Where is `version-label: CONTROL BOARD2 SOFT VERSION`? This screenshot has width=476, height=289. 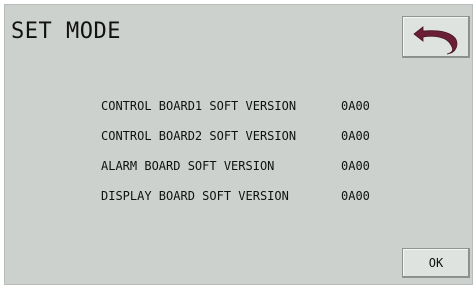 version-label: CONTROL BOARD2 SOFT VERSION is located at coordinates (199, 136).